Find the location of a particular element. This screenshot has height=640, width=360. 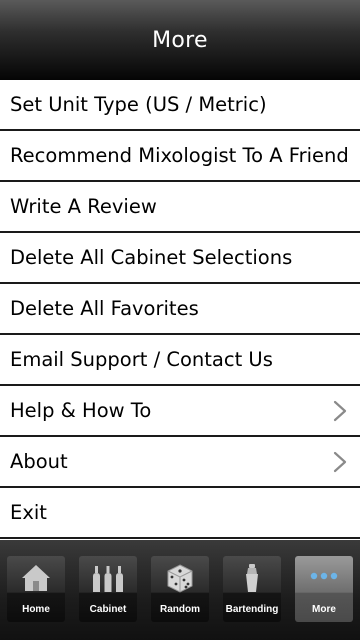

menu-item-delete-cabinet-selections: Delete All Cabinet Selections is located at coordinates (180, 258).